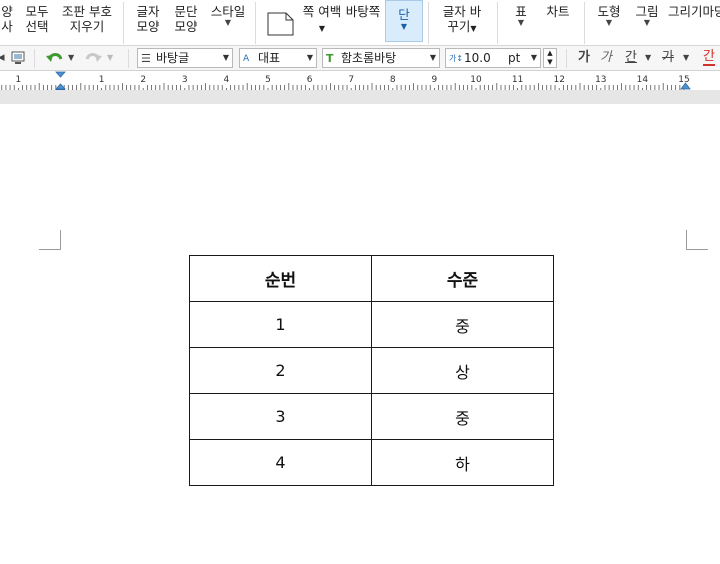  Describe the element at coordinates (709, 57) in the screenshot. I see `font-color-button: 간` at that location.